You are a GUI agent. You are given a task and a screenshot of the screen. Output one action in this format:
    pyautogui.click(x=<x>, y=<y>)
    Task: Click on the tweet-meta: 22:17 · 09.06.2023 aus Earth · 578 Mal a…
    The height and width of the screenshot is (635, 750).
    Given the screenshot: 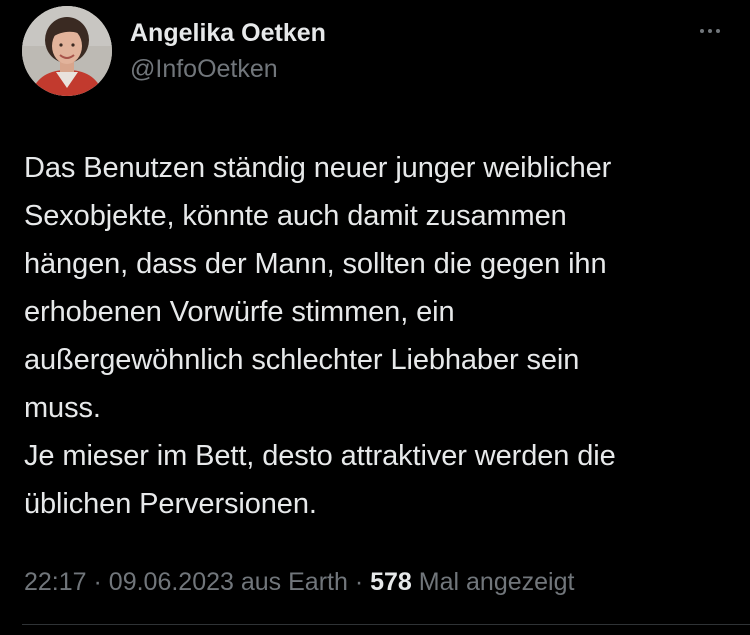 What is the action you would take?
    pyautogui.click(x=299, y=582)
    